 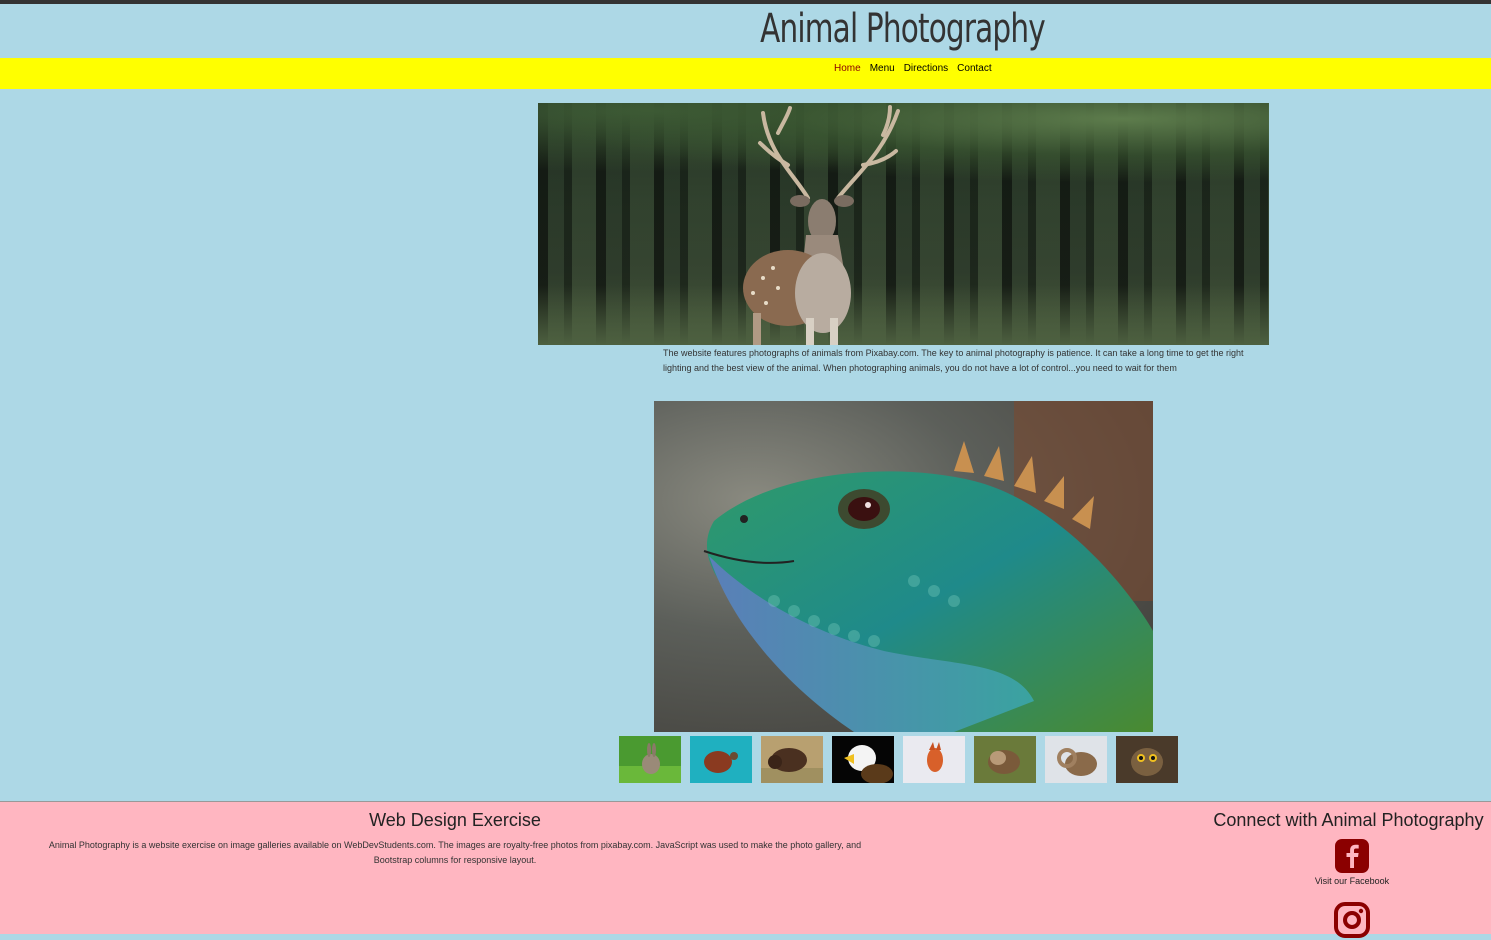 I want to click on site-title: Animal Photography, so click(x=903, y=29).